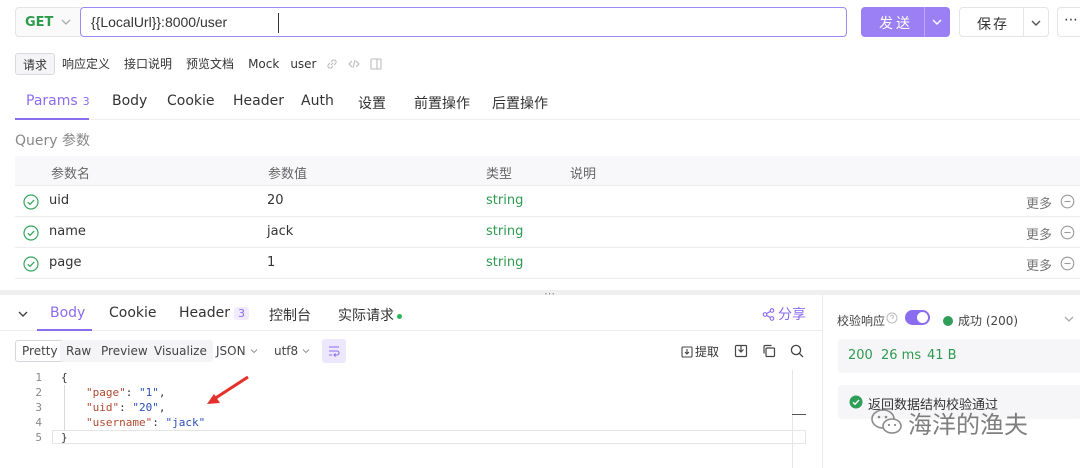 This screenshot has height=468, width=1080. What do you see at coordinates (993, 25) in the screenshot?
I see `save-label: 保存` at bounding box center [993, 25].